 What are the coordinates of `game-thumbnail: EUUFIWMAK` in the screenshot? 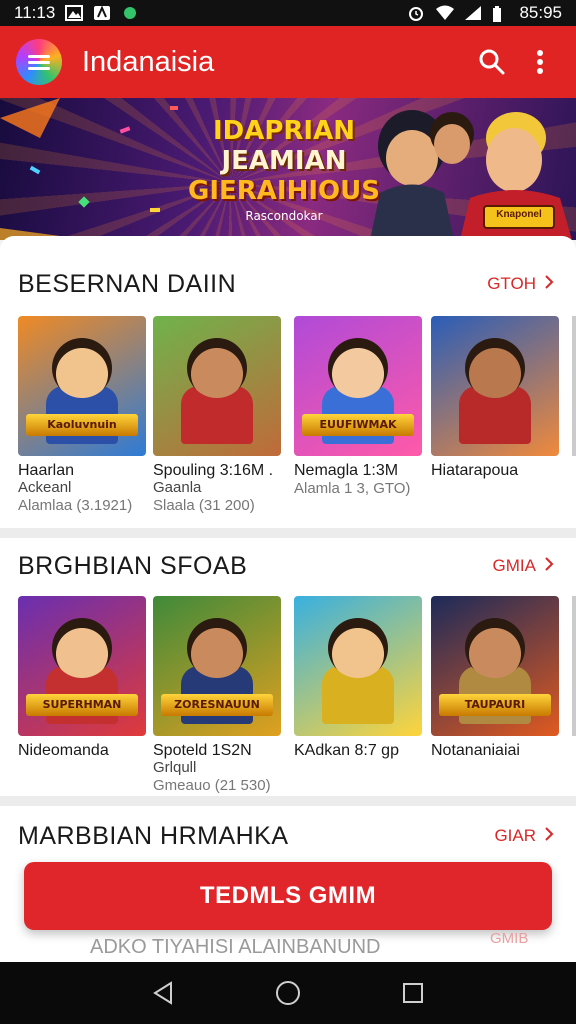 It's located at (358, 386).